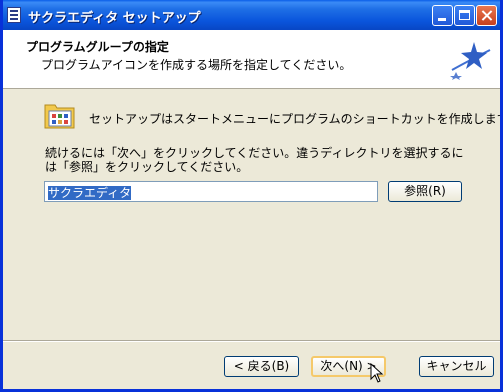  Describe the element at coordinates (59, 116) in the screenshot. I see `program-folder-icon` at that location.